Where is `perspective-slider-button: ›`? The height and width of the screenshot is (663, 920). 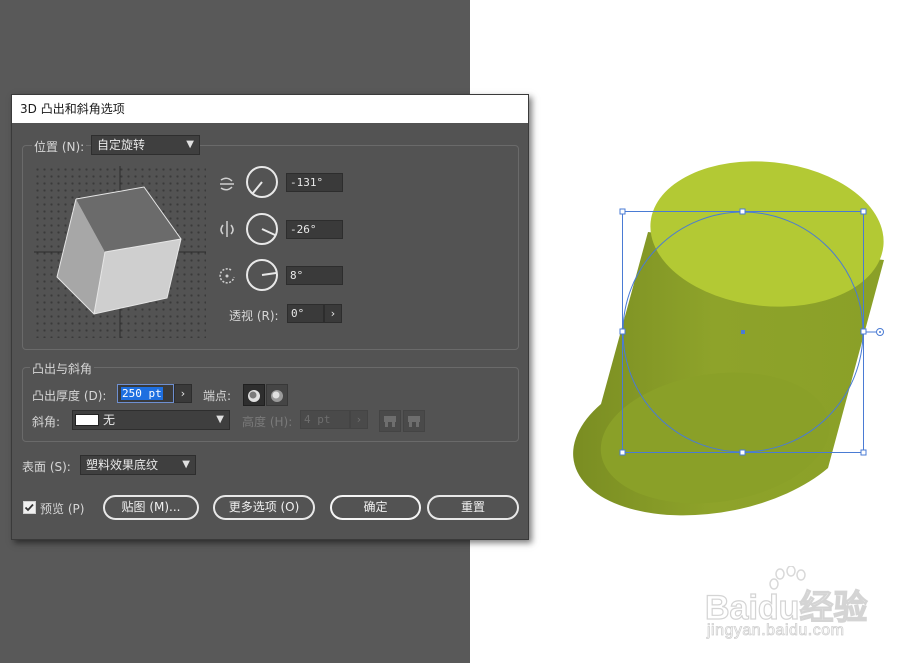
perspective-slider-button: › is located at coordinates (333, 313).